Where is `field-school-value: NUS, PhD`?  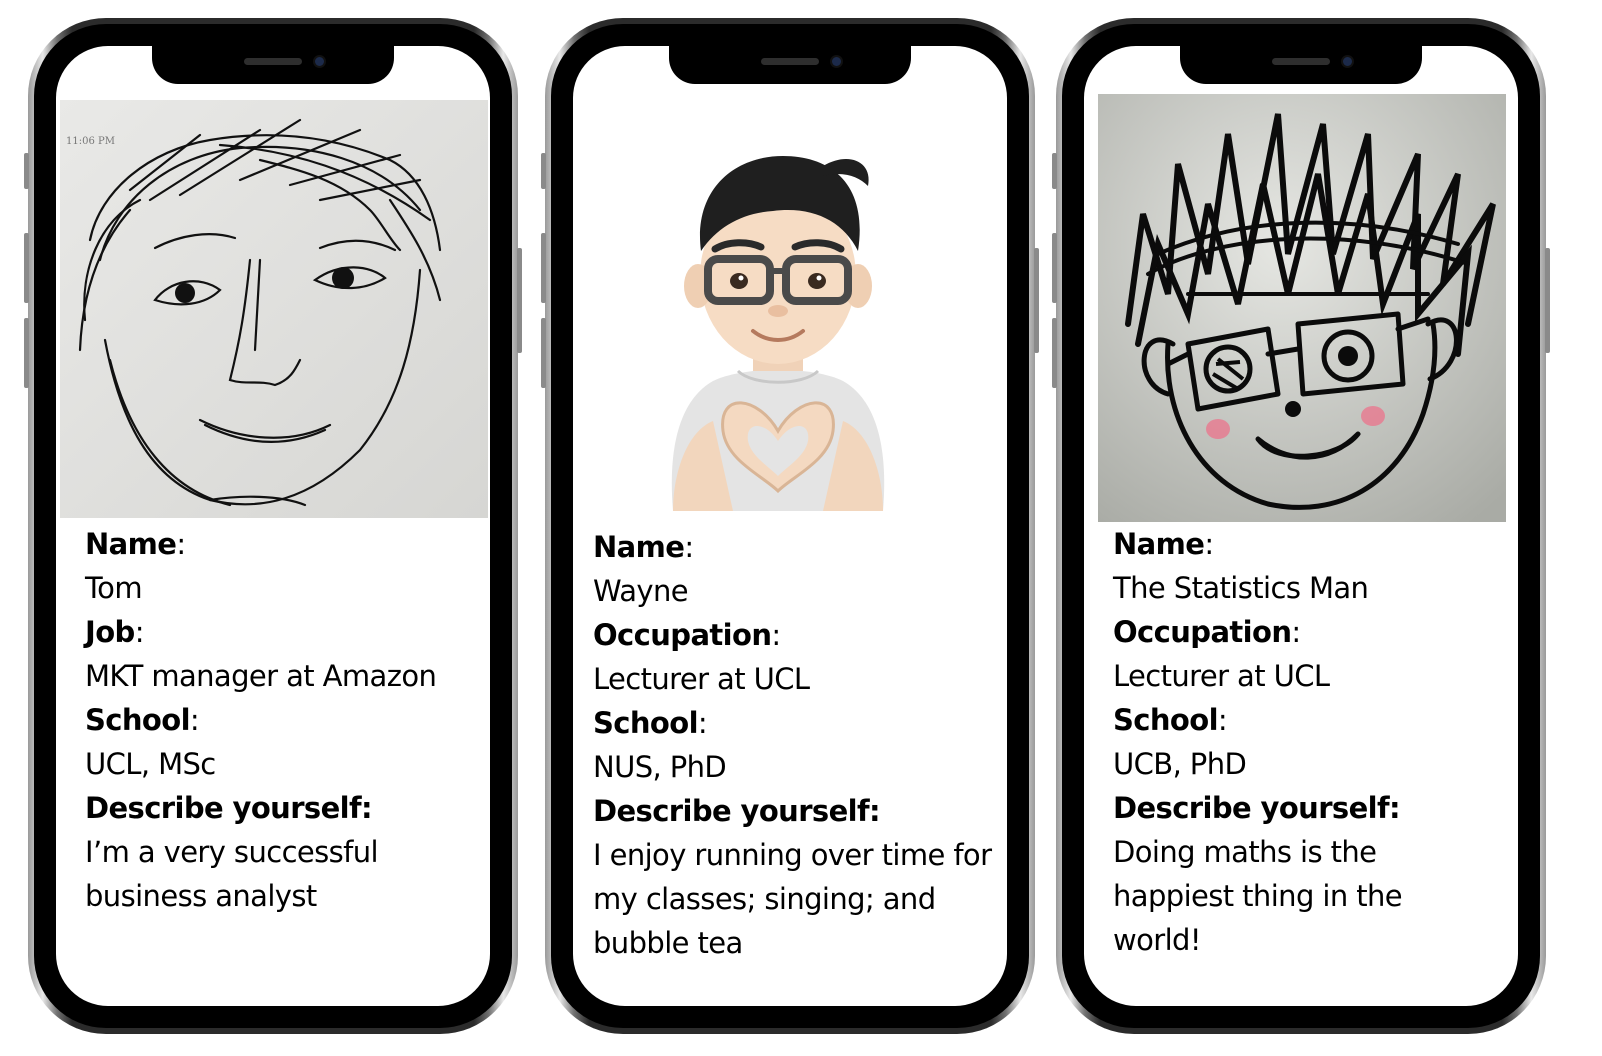
field-school-value: NUS, PhD is located at coordinates (660, 767).